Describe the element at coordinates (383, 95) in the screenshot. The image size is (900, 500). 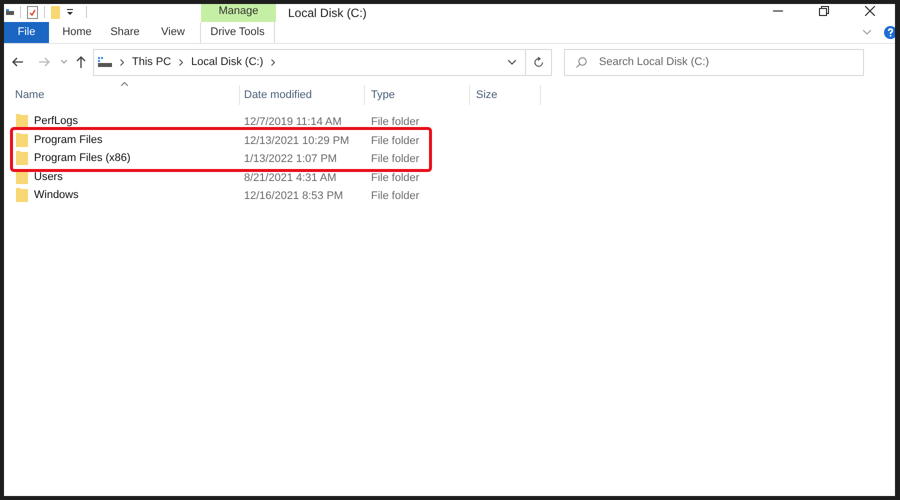
I see `column-header: Type` at that location.